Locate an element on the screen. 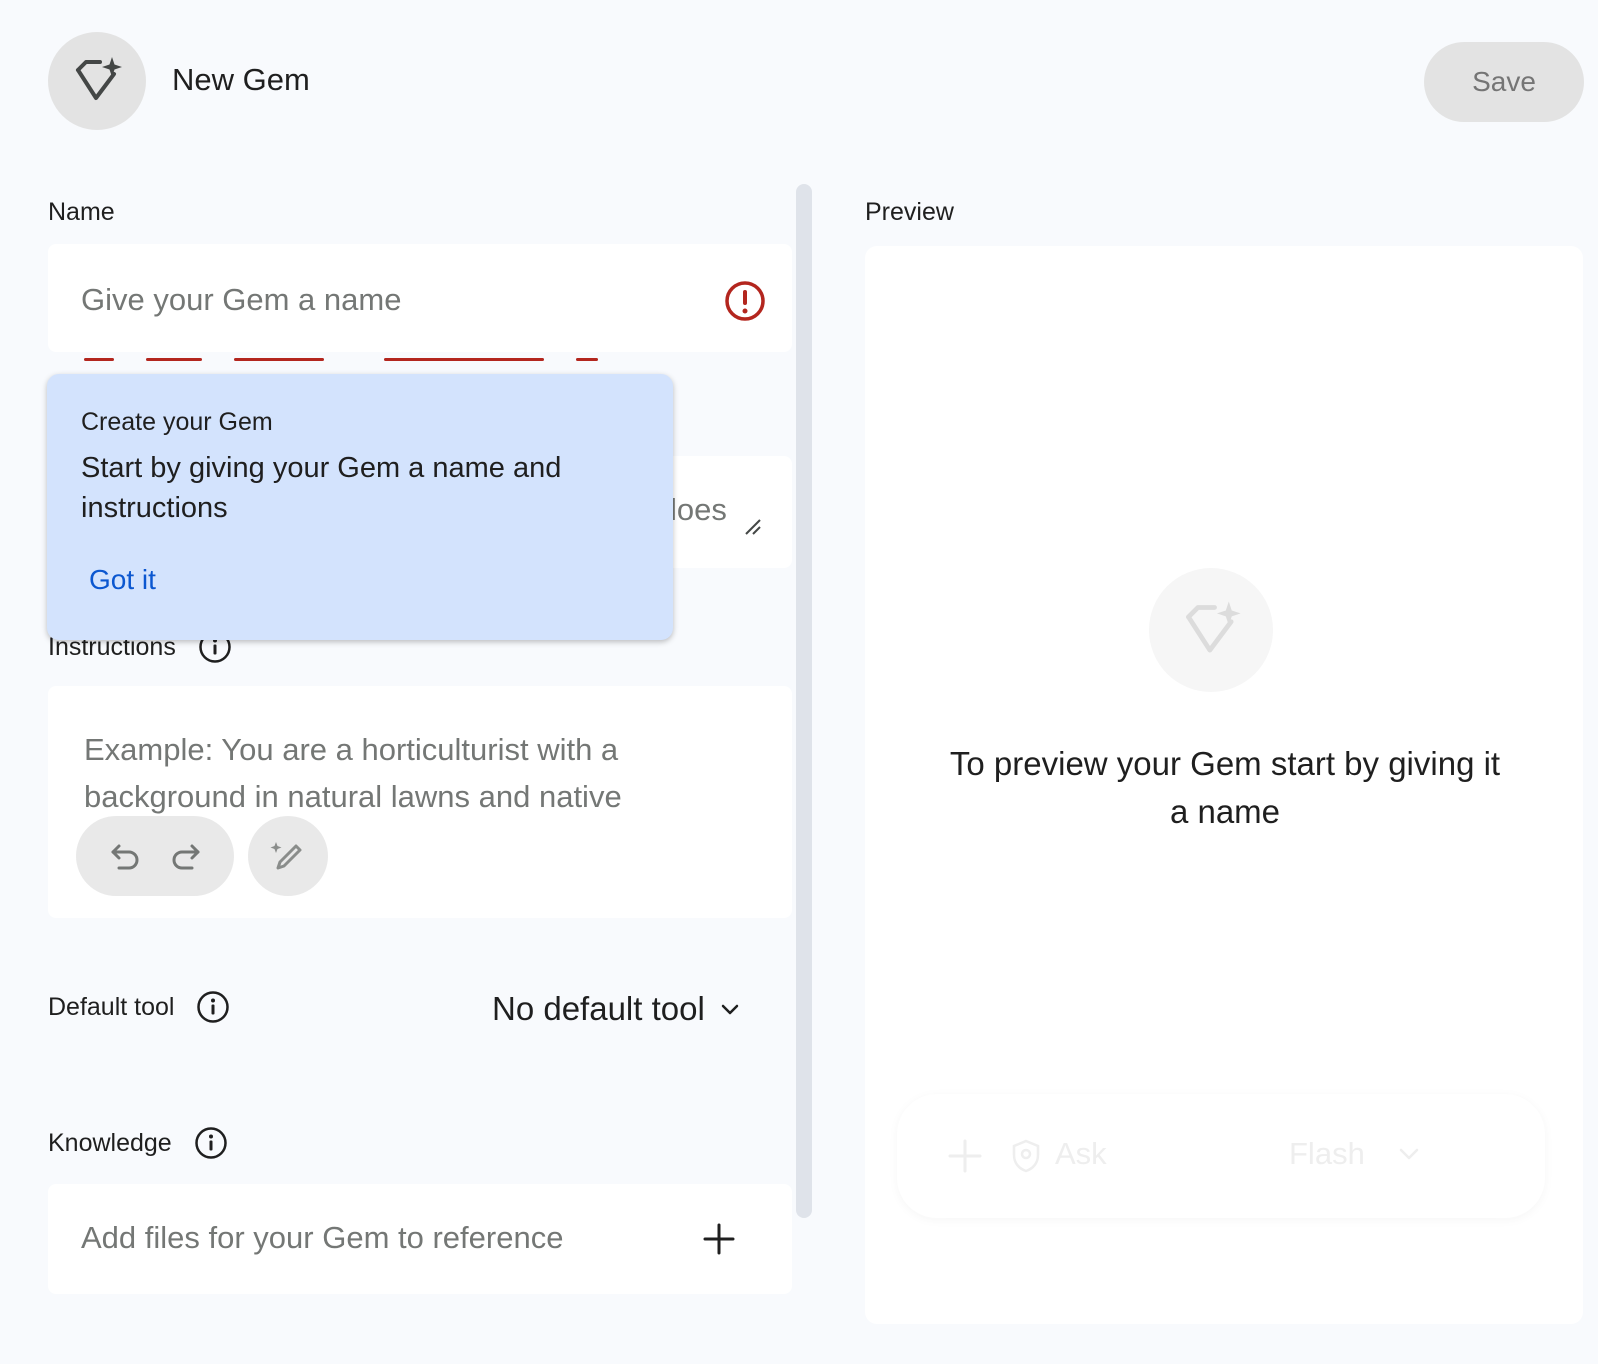  form-scrollbar is located at coordinates (804, 701).